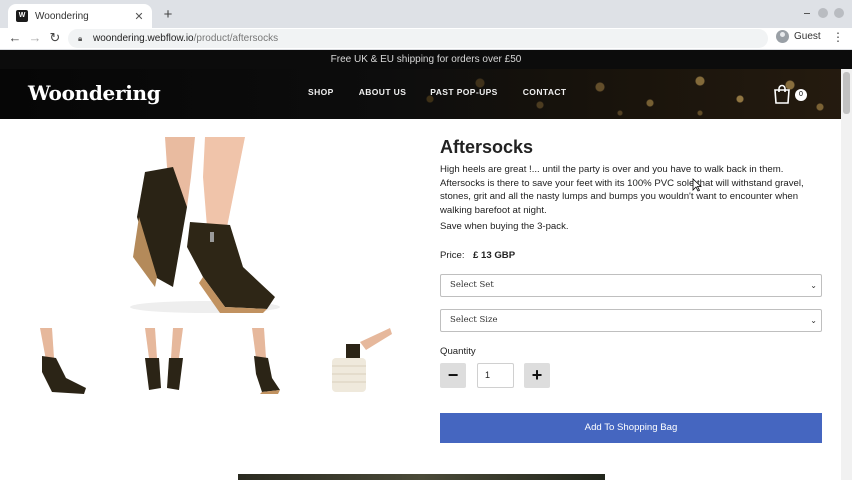 This screenshot has height=480, width=852. What do you see at coordinates (846, 93) in the screenshot?
I see `scrollbar-thumb` at bounding box center [846, 93].